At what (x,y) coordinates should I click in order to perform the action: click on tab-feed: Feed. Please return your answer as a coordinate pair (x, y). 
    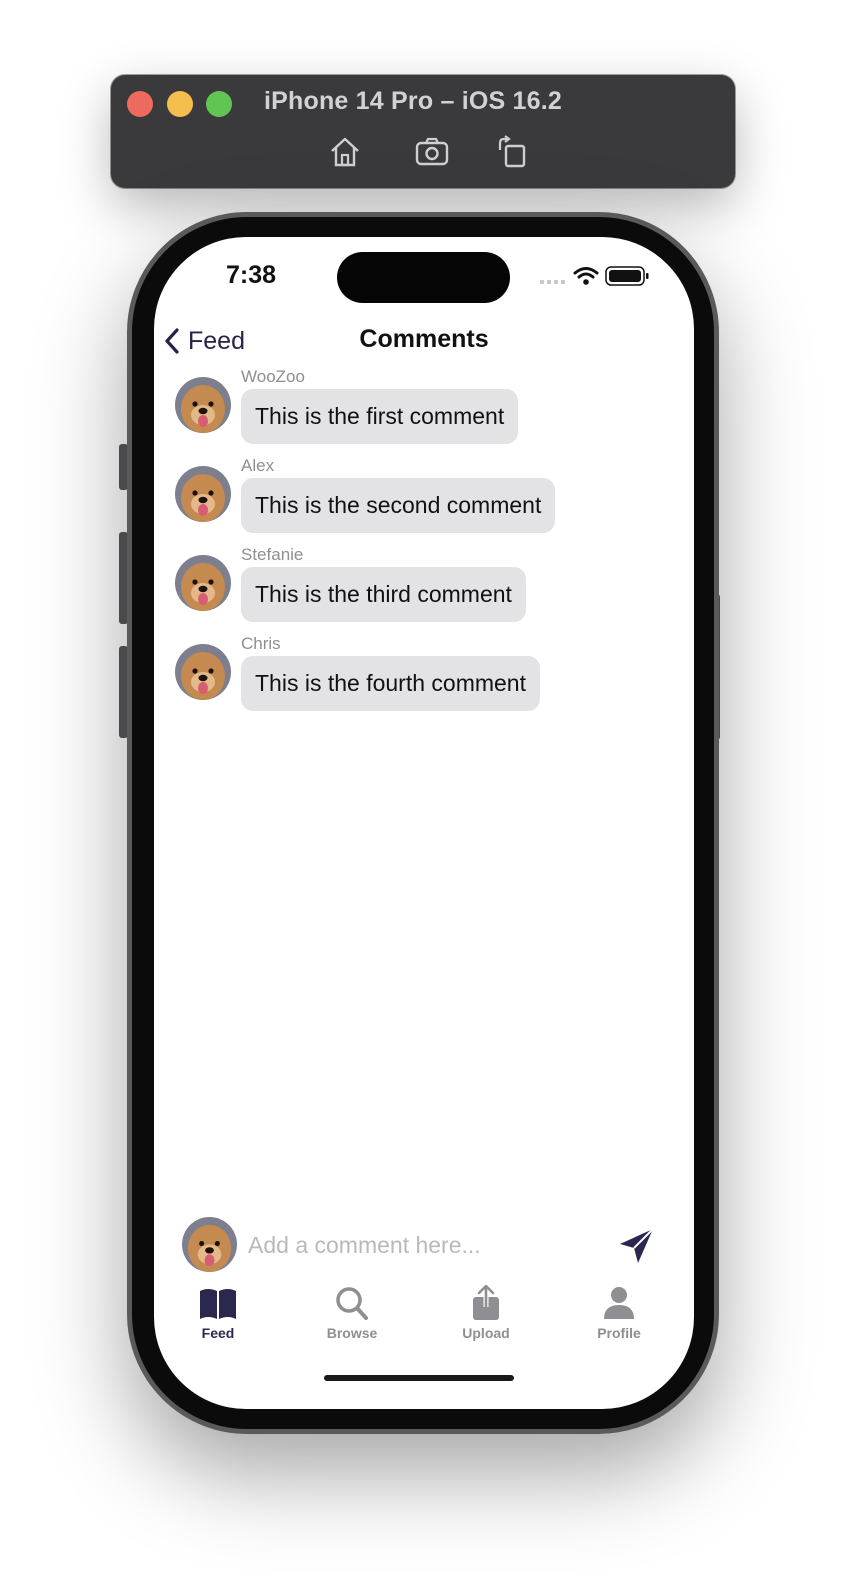
    Looking at the image, I should click on (218, 1317).